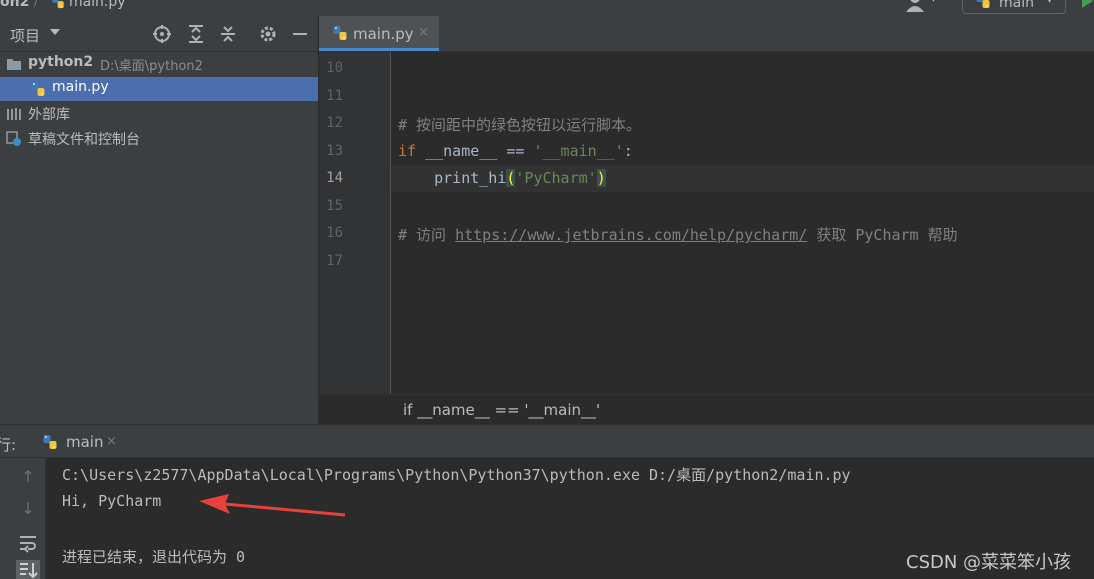 The image size is (1094, 579). What do you see at coordinates (268, 34) in the screenshot?
I see `gear-icon` at bounding box center [268, 34].